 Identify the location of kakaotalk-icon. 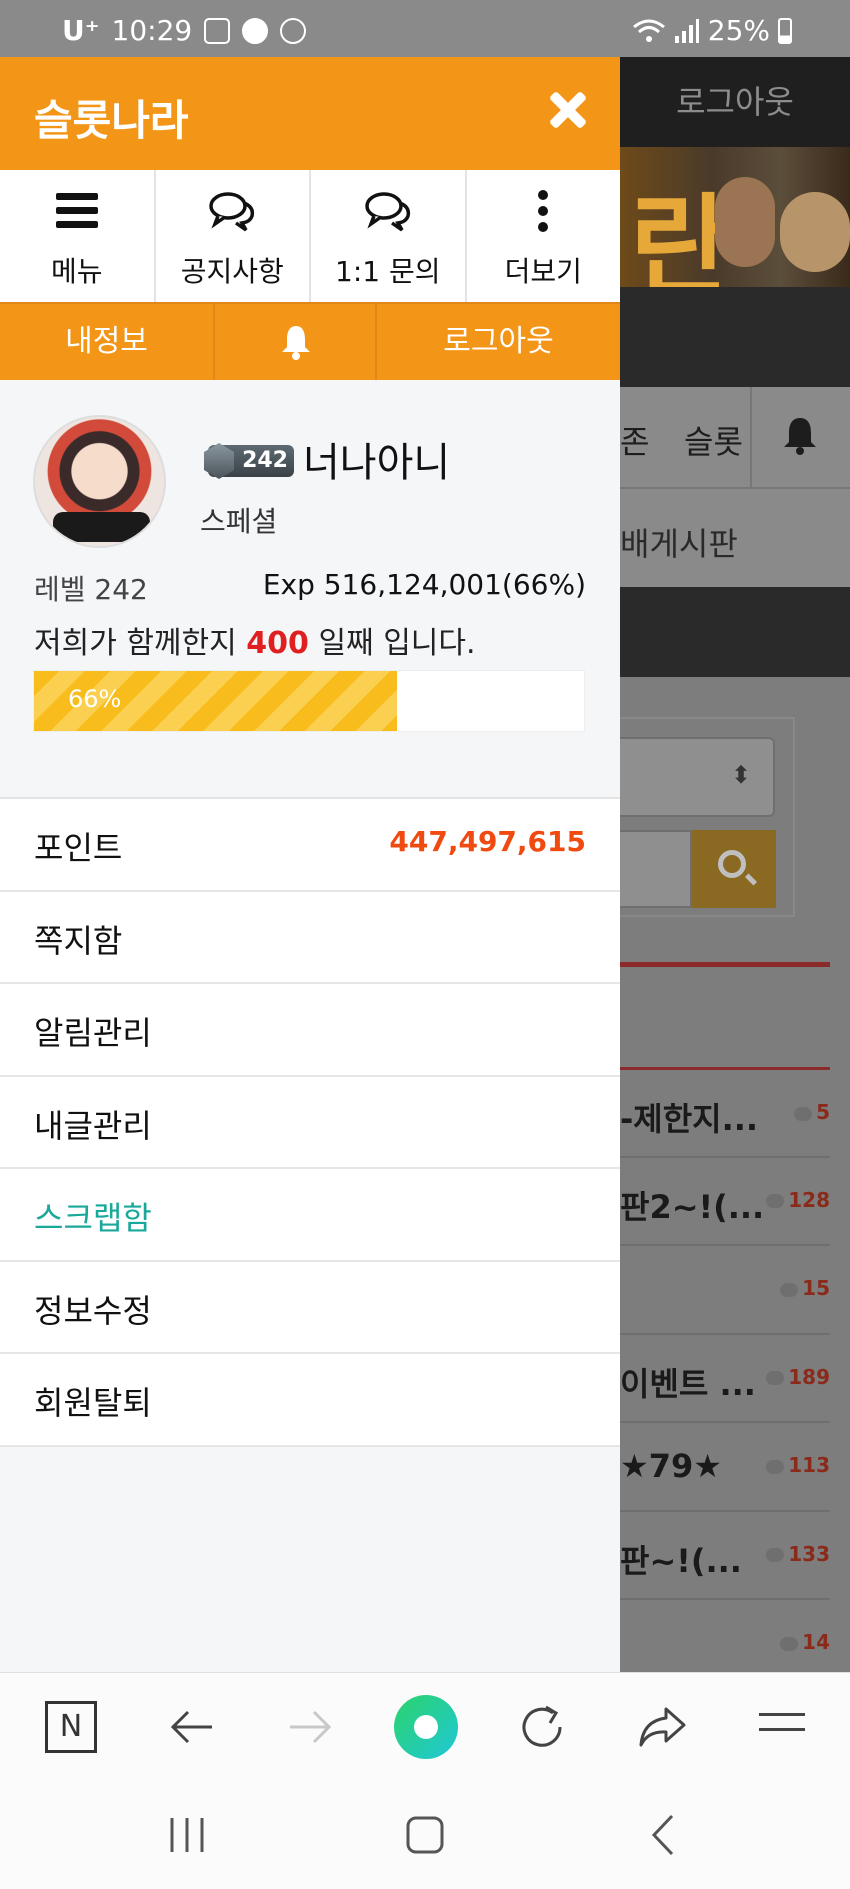
(255, 30).